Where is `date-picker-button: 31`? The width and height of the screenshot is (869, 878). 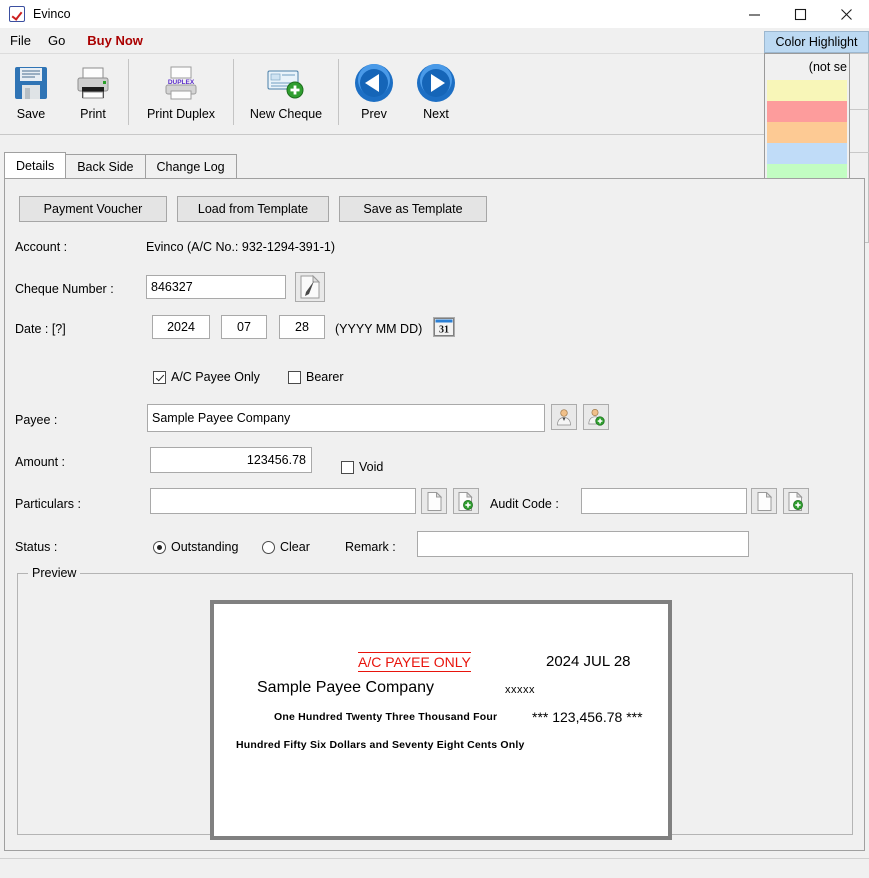
date-picker-button: 31 is located at coordinates (444, 327).